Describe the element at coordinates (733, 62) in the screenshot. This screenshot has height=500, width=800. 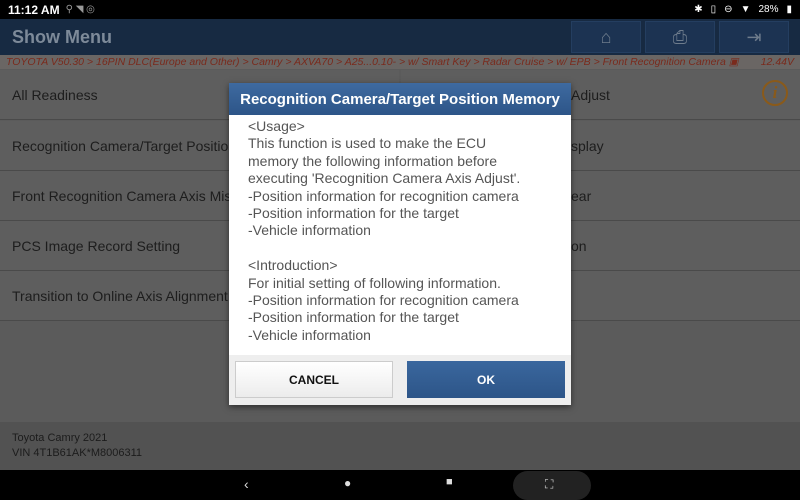
I see `calendar-icon: ▣` at that location.